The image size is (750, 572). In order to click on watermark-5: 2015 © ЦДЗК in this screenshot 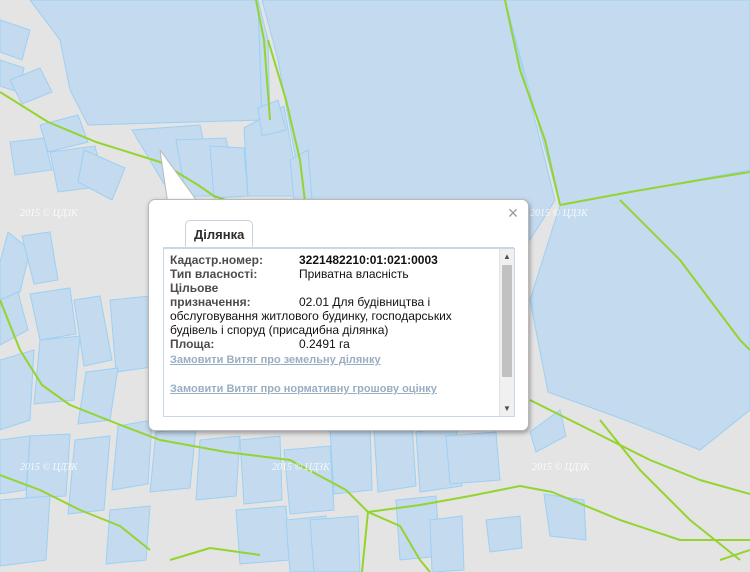, I will do `click(561, 467)`.